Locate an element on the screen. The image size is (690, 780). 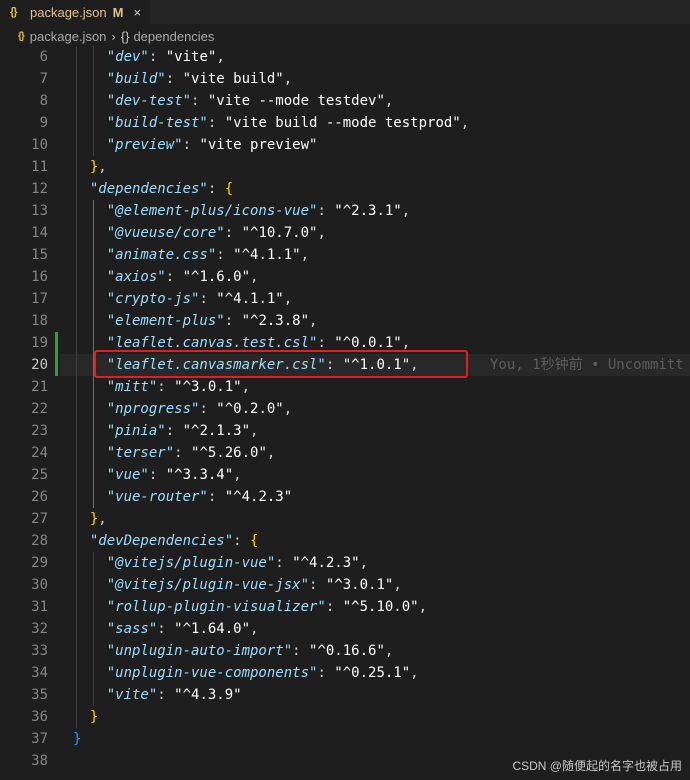
json-key: "vue" is located at coordinates (127, 475).